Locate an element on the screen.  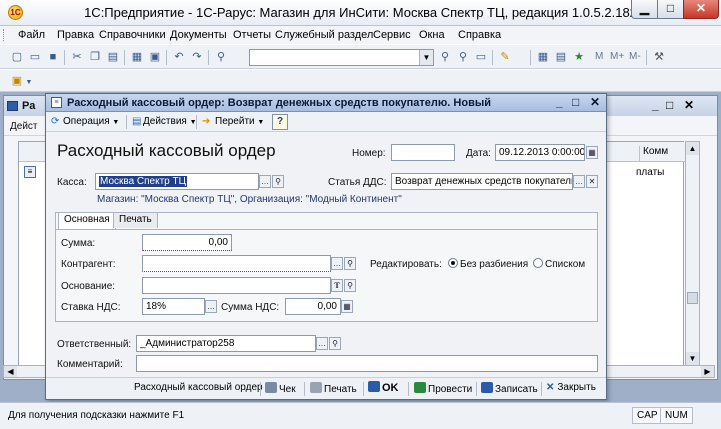
calendar-icon: ▤ is located at coordinates (561, 57).